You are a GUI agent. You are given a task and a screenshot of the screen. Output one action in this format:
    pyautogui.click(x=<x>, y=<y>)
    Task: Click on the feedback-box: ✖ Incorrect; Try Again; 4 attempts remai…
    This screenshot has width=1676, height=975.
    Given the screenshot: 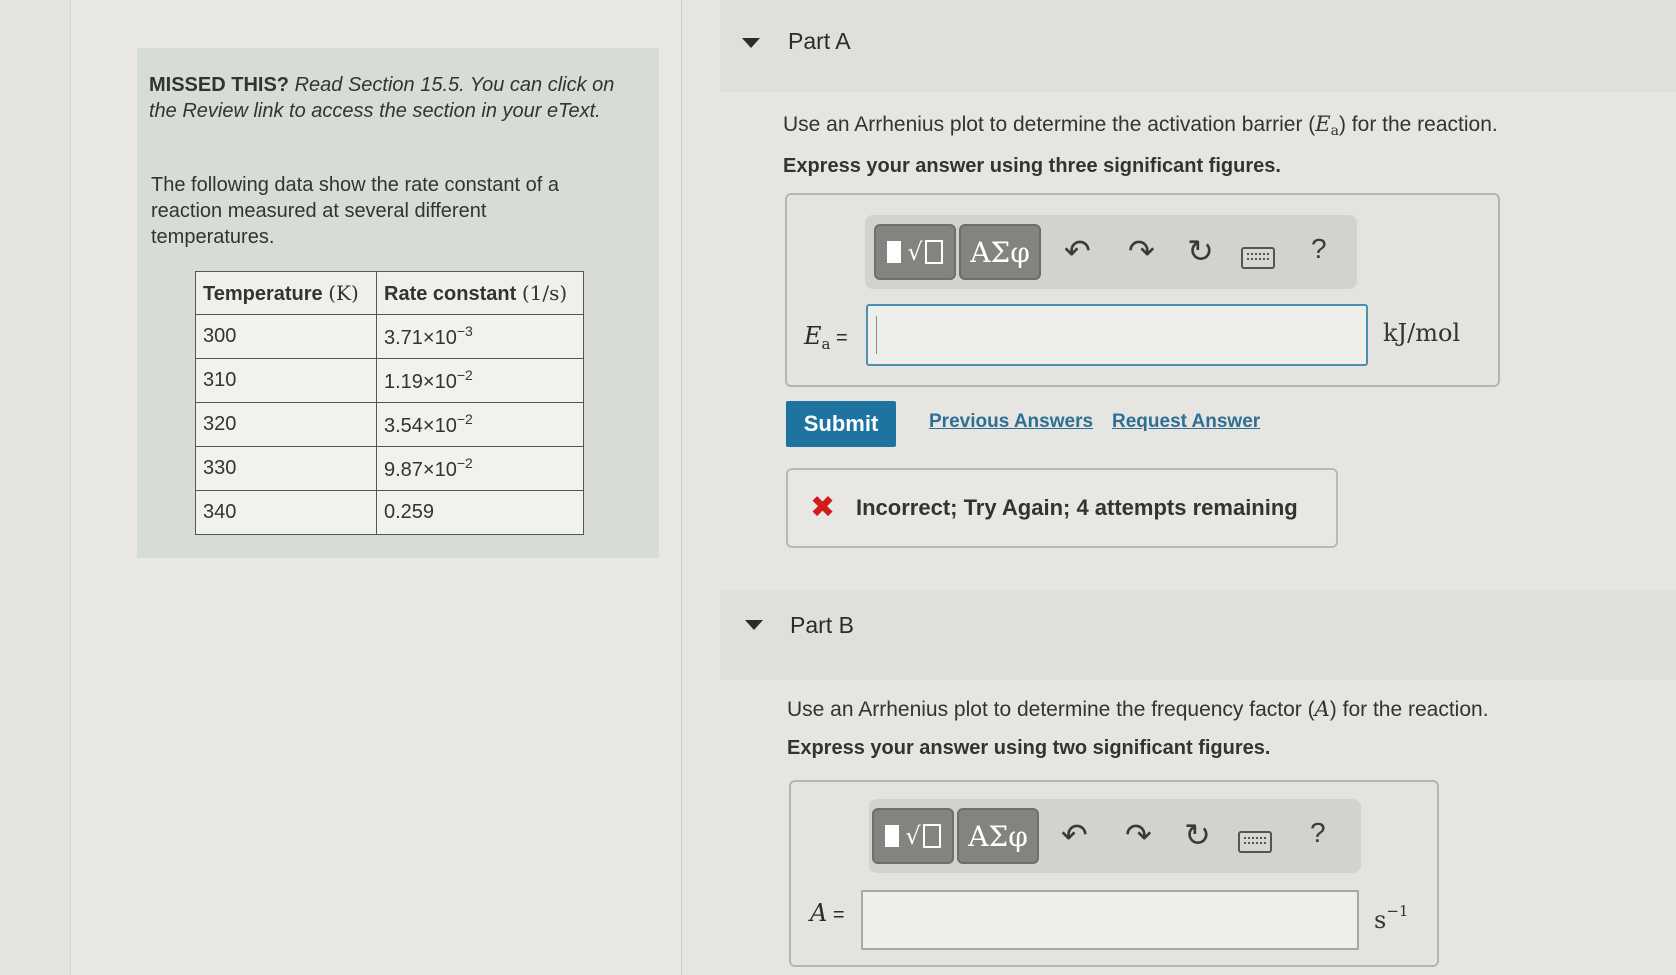 What is the action you would take?
    pyautogui.click(x=1062, y=508)
    